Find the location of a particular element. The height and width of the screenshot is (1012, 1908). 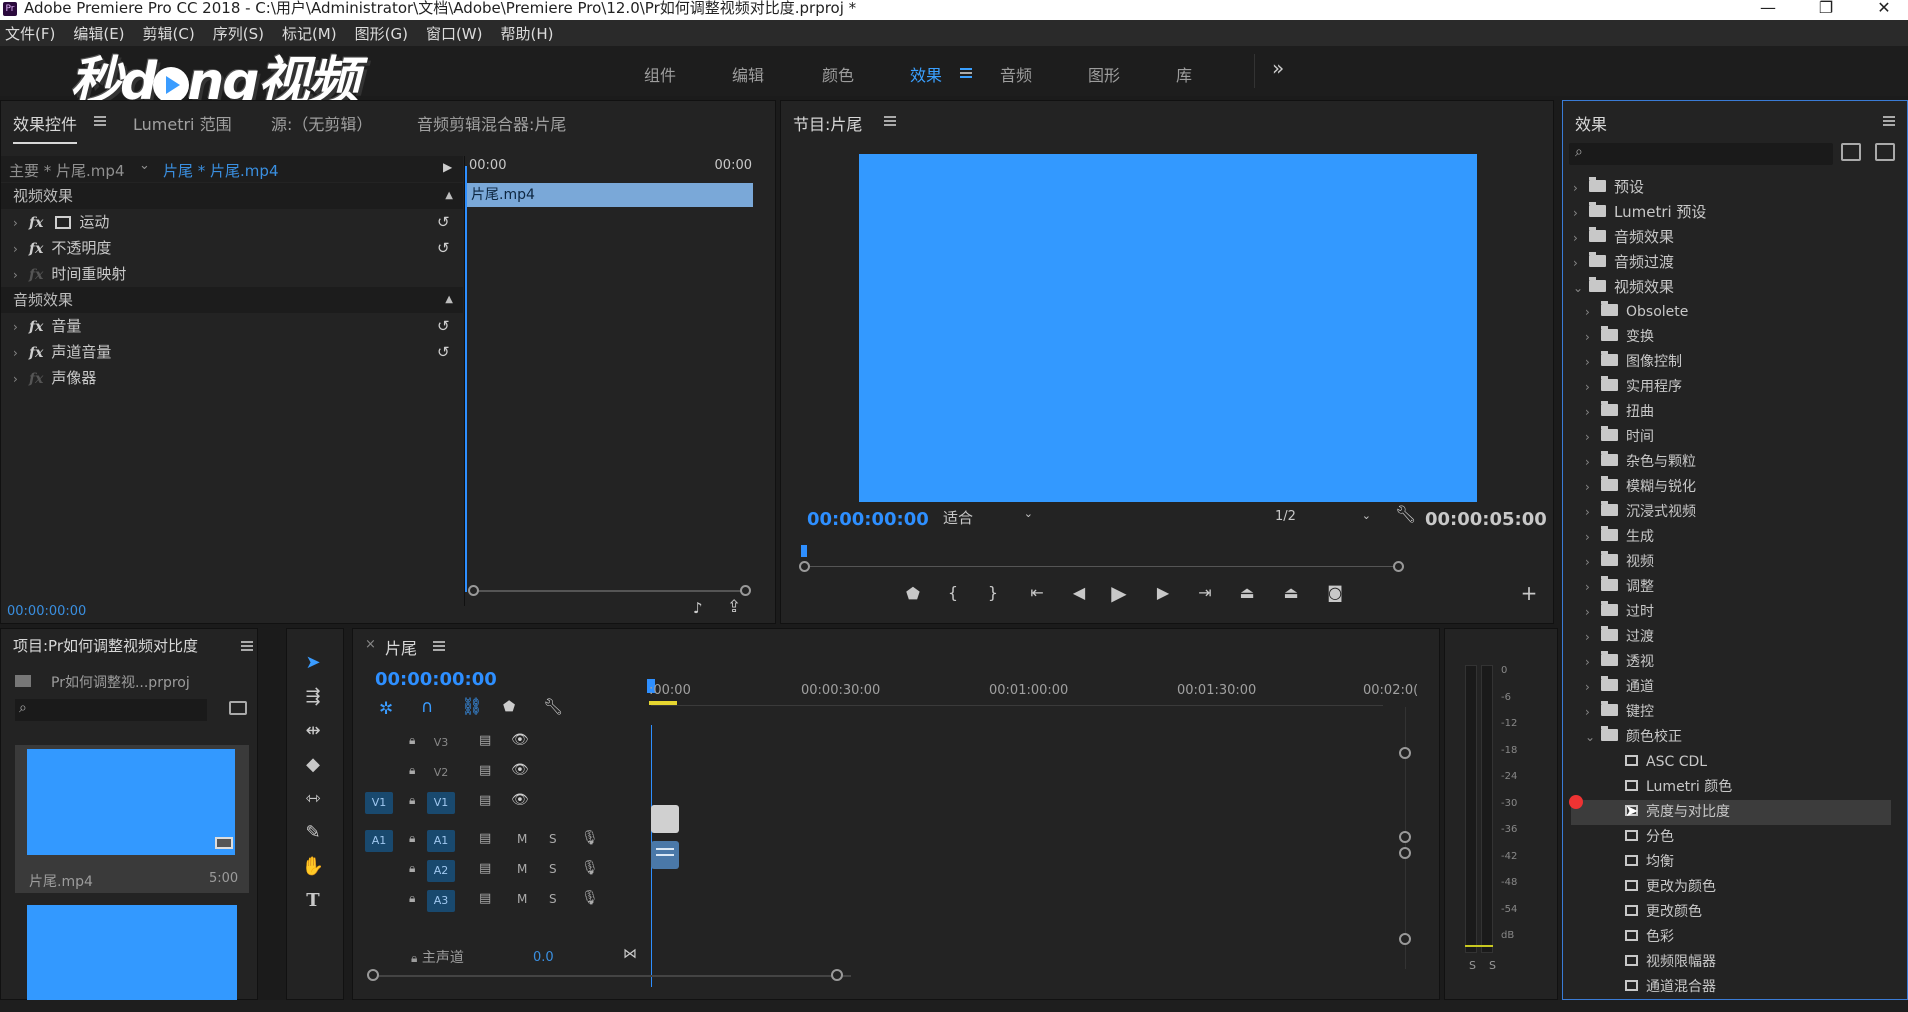

track-area is located at coordinates (1029, 821).